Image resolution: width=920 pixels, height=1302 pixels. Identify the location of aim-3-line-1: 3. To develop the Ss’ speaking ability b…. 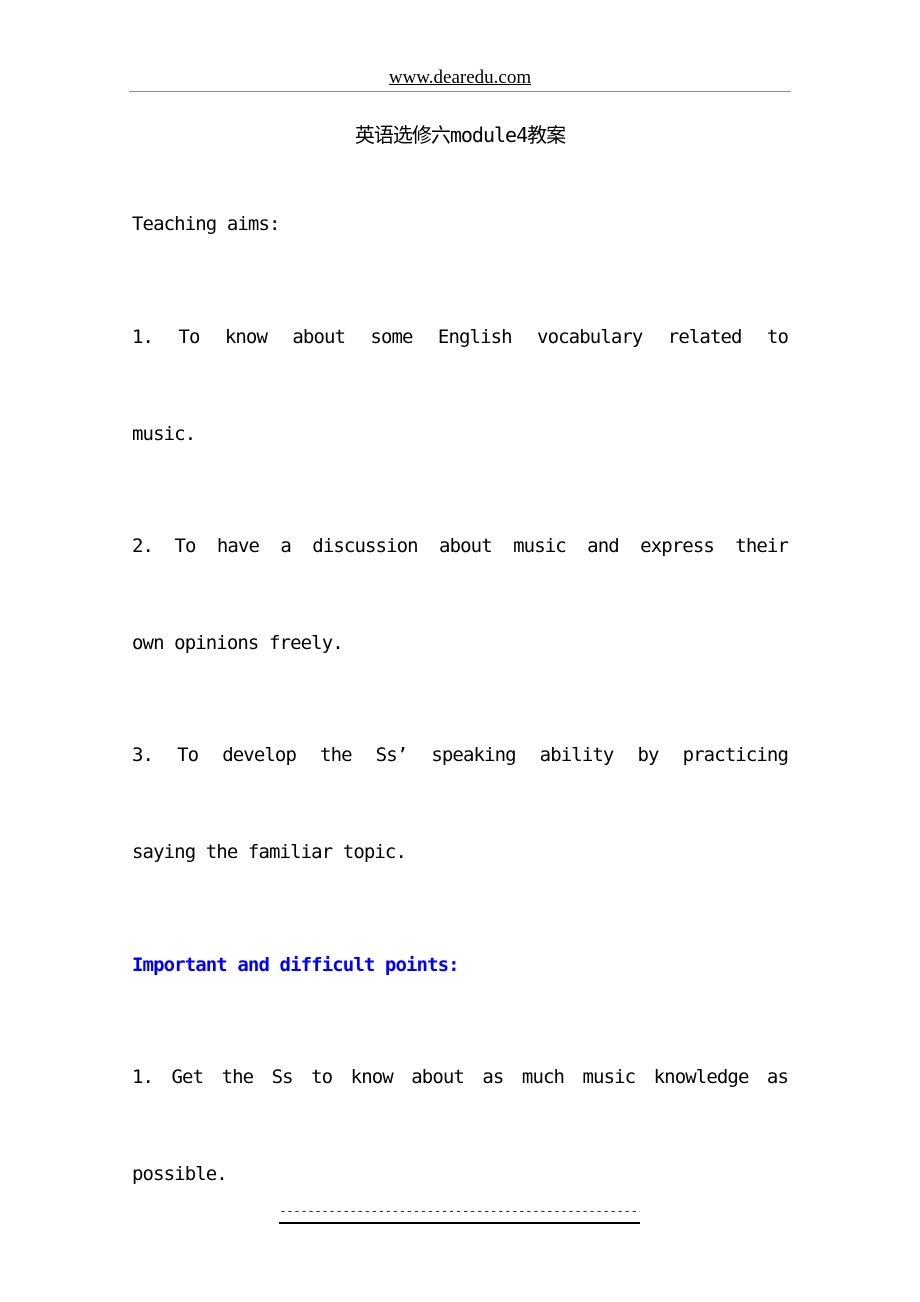
(460, 755).